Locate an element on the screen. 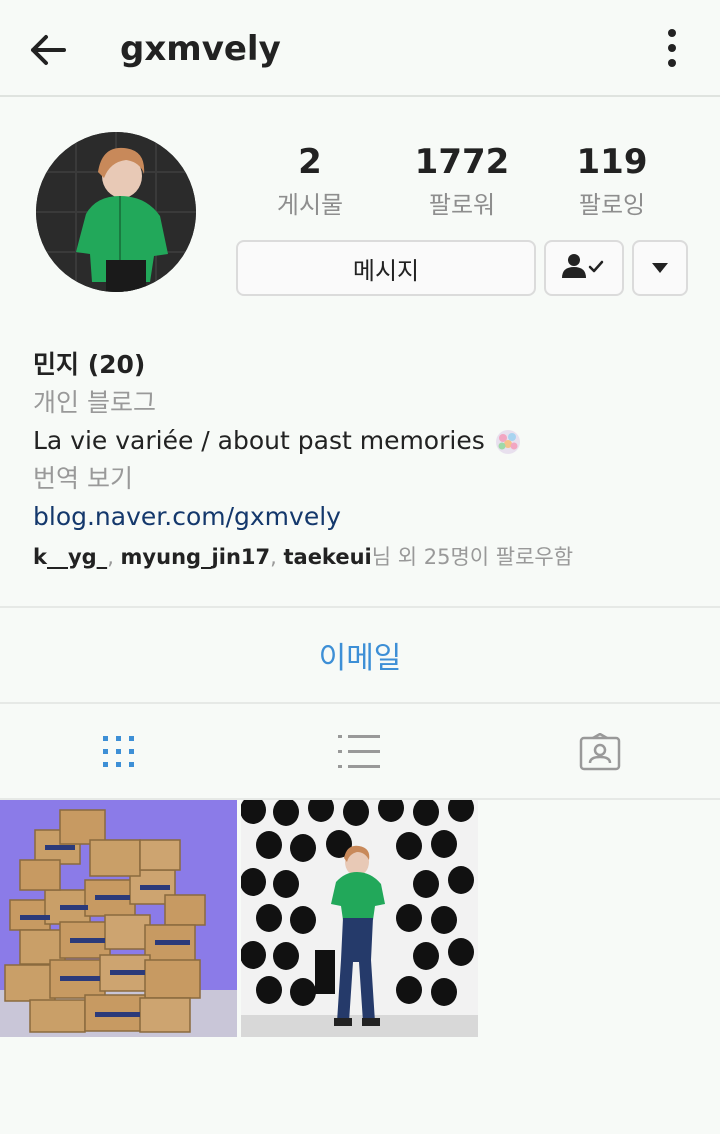 The height and width of the screenshot is (1134, 720). more-vertical-icon is located at coordinates (672, 48).